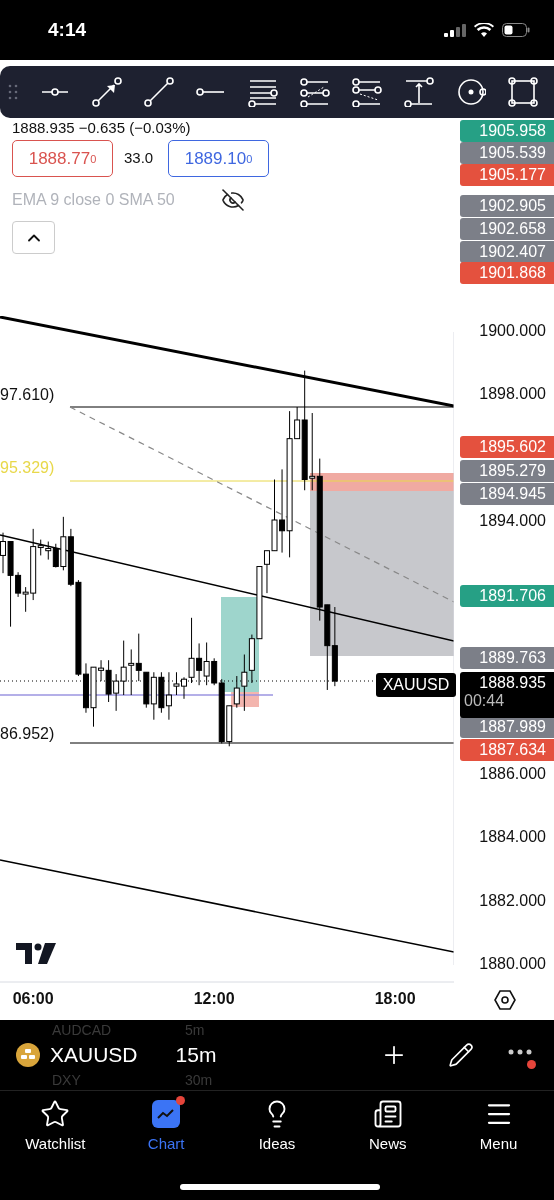 The width and height of the screenshot is (554, 1200). I want to click on price-tag: 1887.634, so click(507, 750).